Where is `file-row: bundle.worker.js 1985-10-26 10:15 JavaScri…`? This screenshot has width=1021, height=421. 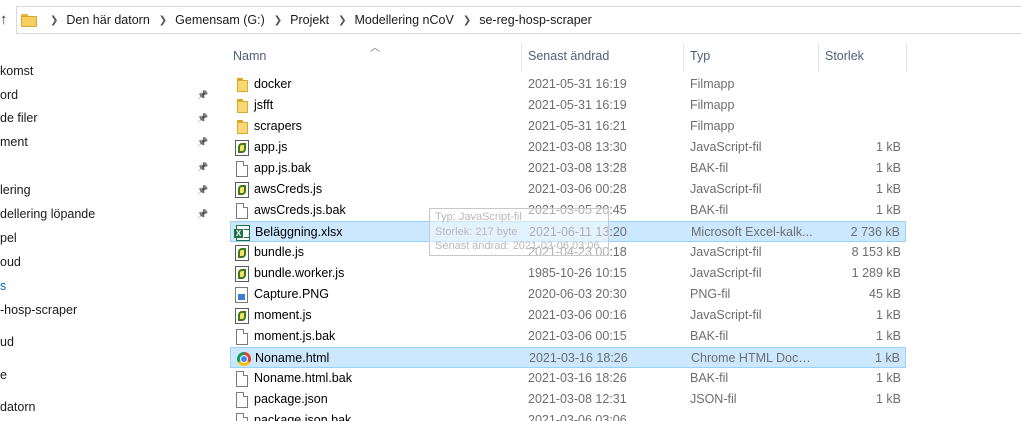 file-row: bundle.worker.js 1985-10-26 10:15 JavaScri… is located at coordinates (568, 273).